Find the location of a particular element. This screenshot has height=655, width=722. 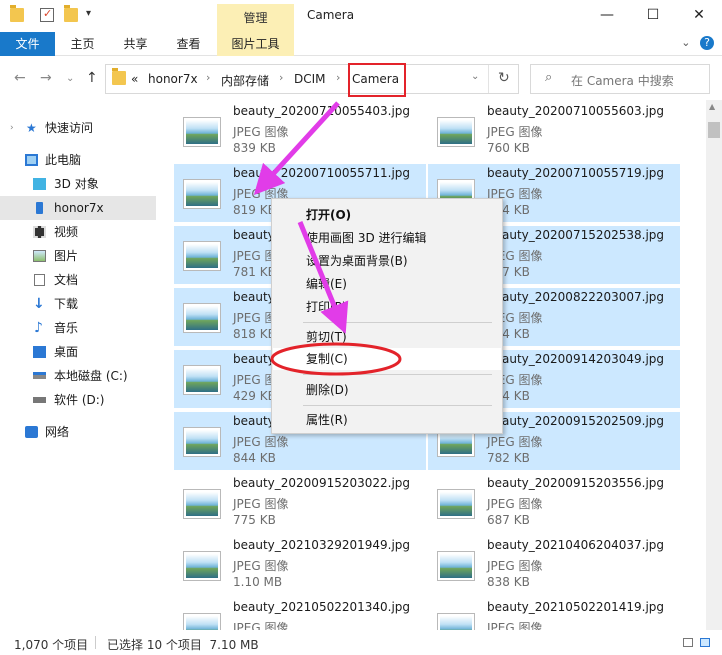

vertical-scrollbar: ▲ is located at coordinates (714, 365).